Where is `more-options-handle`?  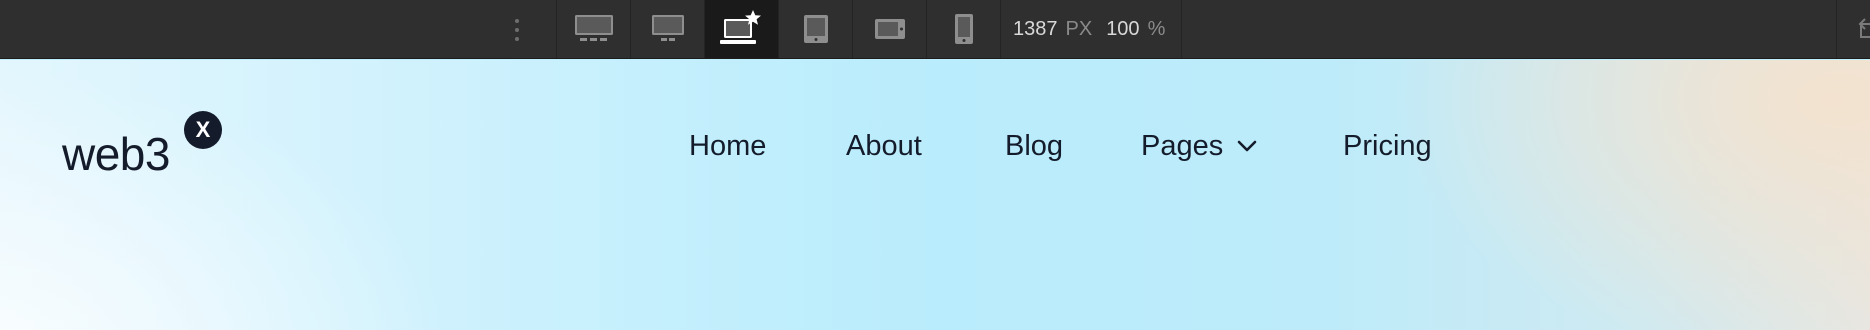 more-options-handle is located at coordinates (517, 30).